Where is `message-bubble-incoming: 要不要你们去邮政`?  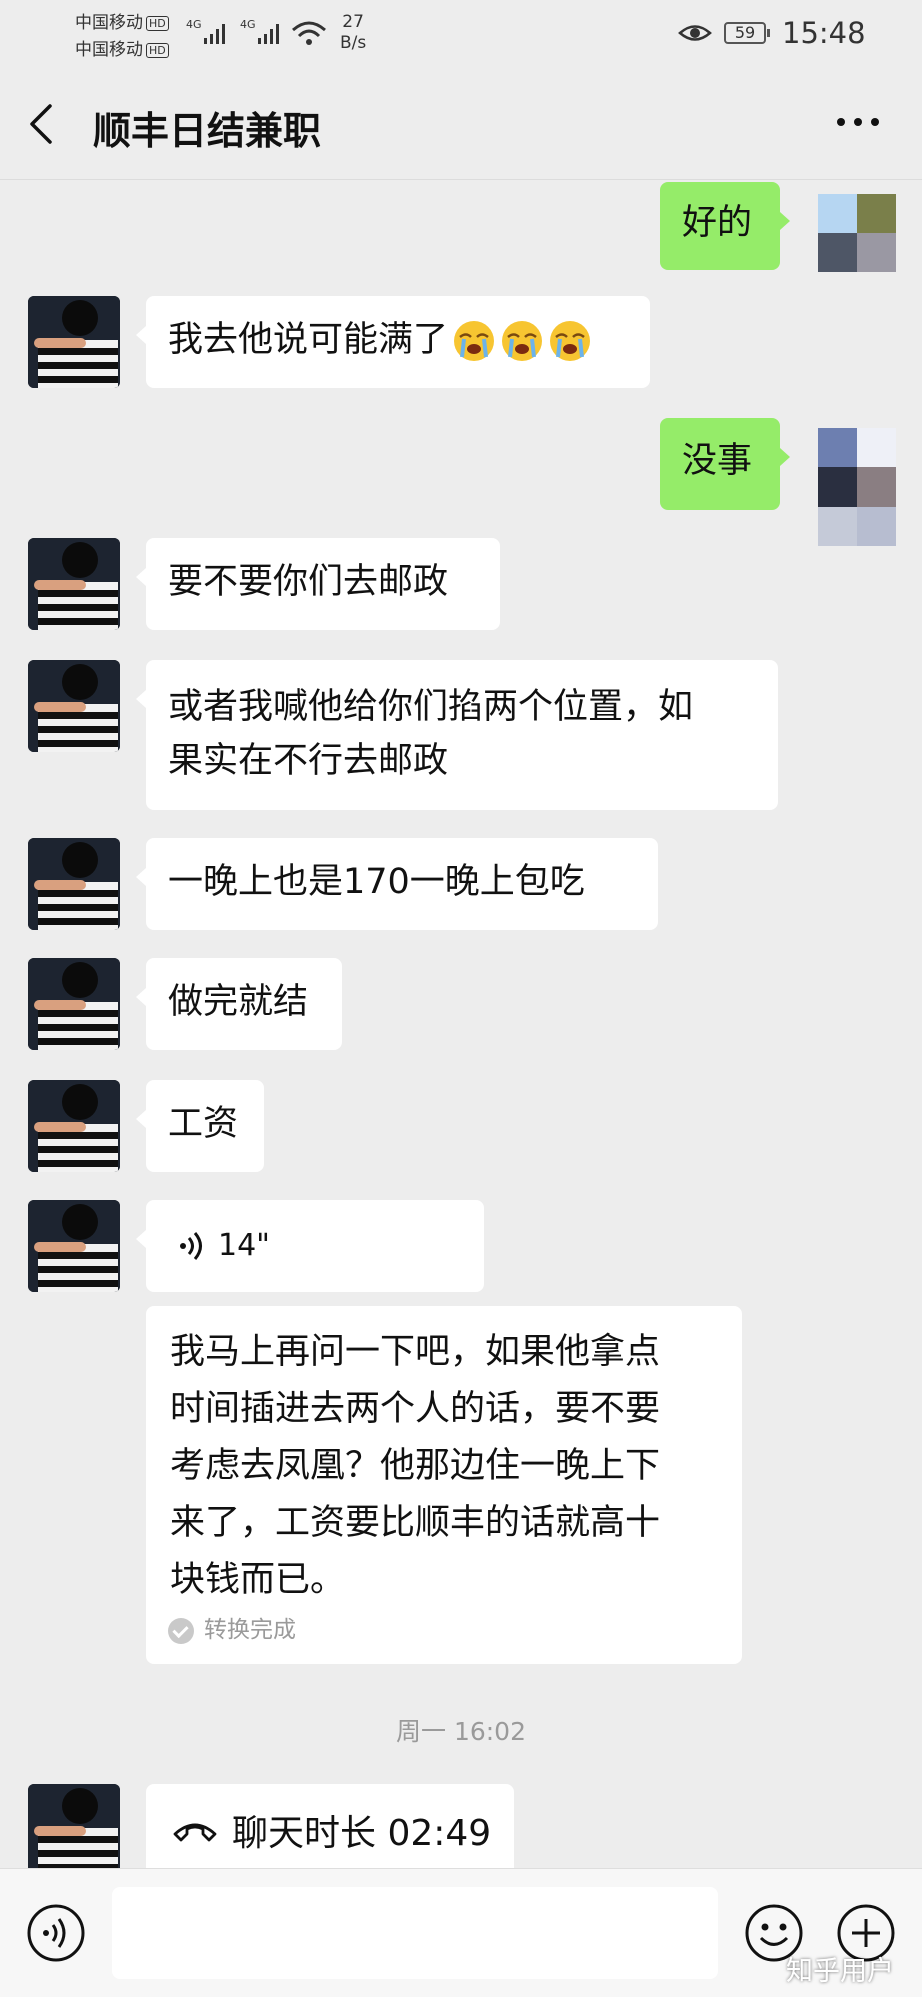
message-bubble-incoming: 要不要你们去邮政 is located at coordinates (318, 584).